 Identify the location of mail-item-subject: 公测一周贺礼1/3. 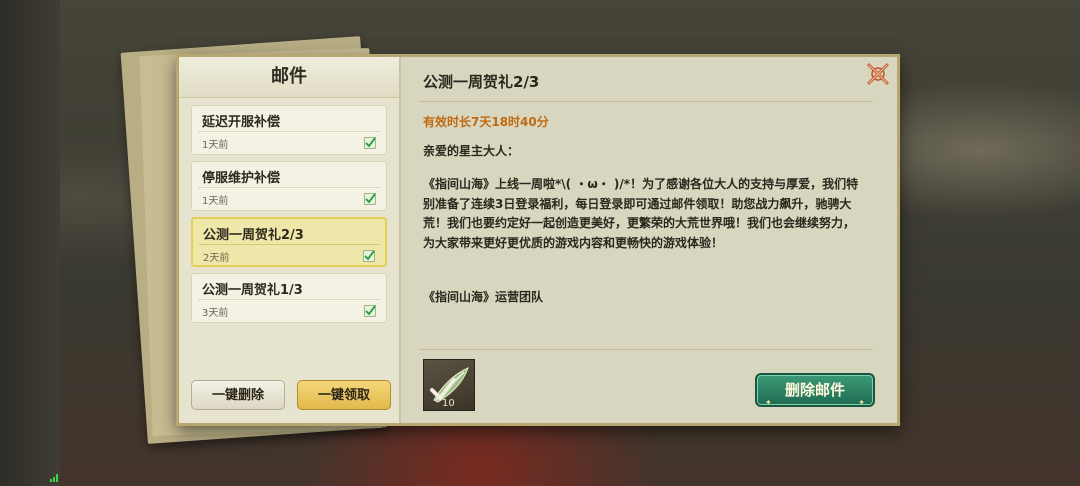
(252, 290).